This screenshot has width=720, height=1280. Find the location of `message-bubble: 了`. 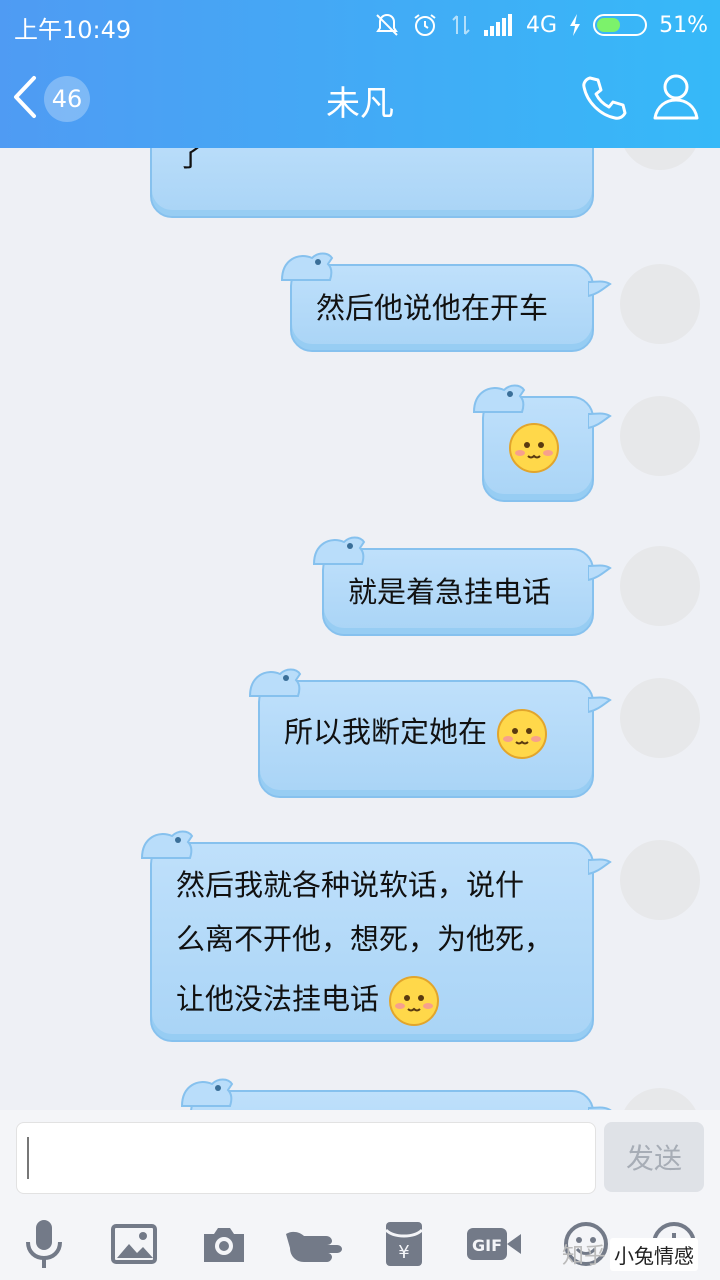

message-bubble: 了 is located at coordinates (372, 183).